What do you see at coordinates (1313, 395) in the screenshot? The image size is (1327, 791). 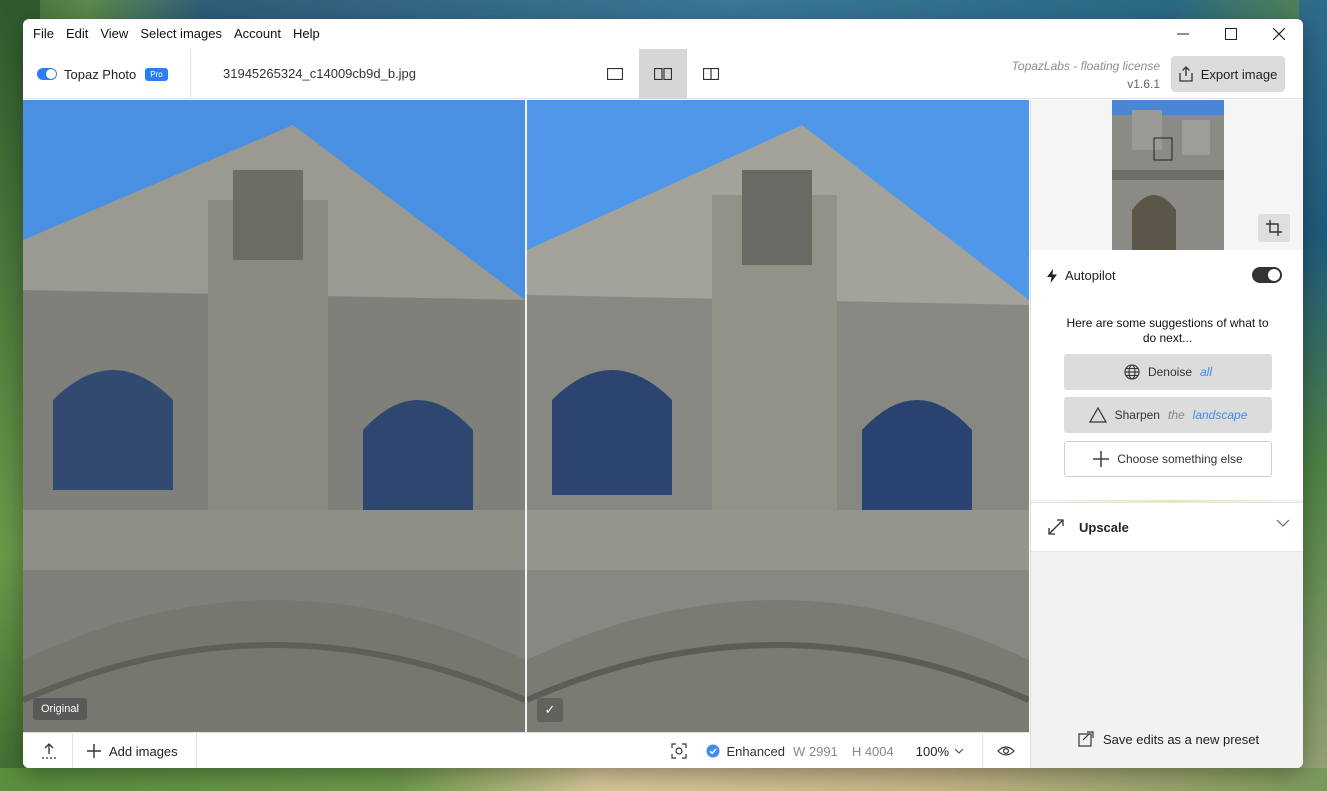 I see `desktop-background-right` at bounding box center [1313, 395].